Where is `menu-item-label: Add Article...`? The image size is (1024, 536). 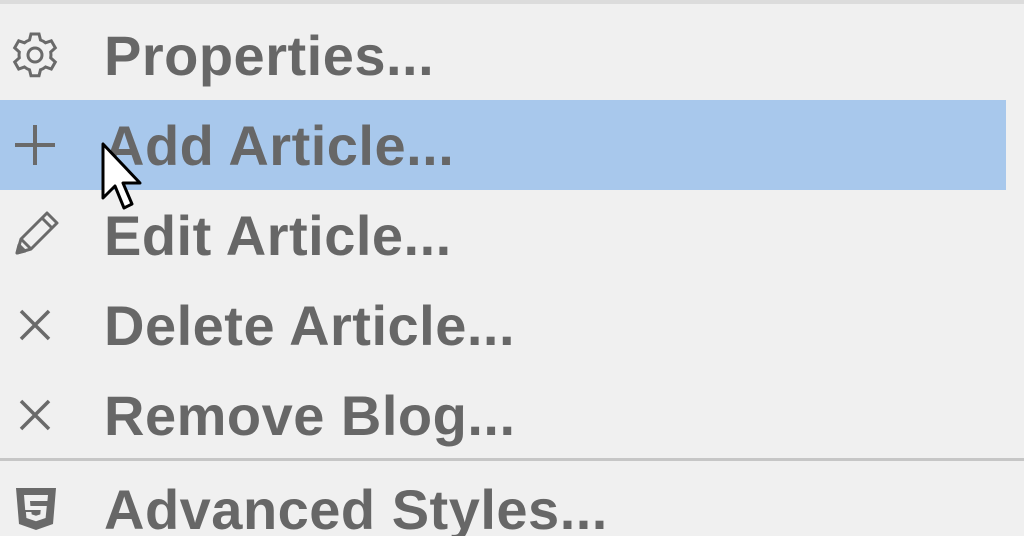 menu-item-label: Add Article... is located at coordinates (279, 145).